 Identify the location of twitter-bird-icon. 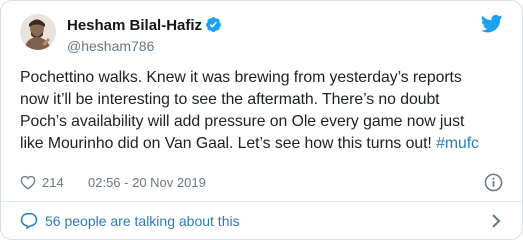
(492, 24).